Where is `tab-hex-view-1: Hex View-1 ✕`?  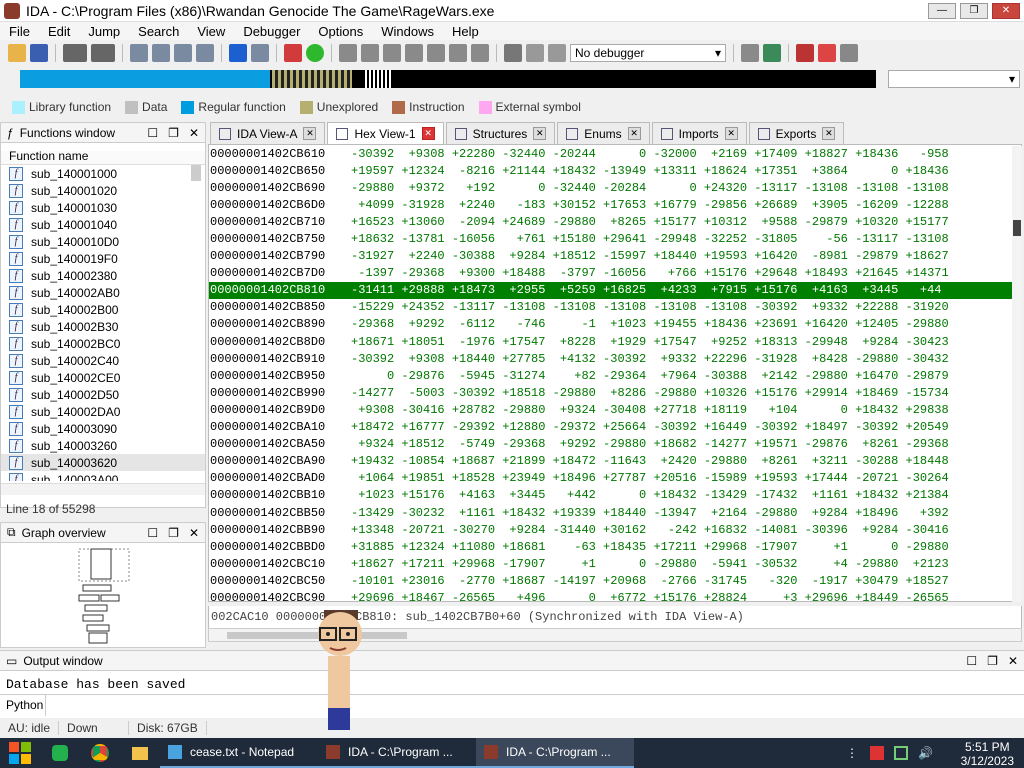 tab-hex-view-1: Hex View-1 ✕ is located at coordinates (385, 133).